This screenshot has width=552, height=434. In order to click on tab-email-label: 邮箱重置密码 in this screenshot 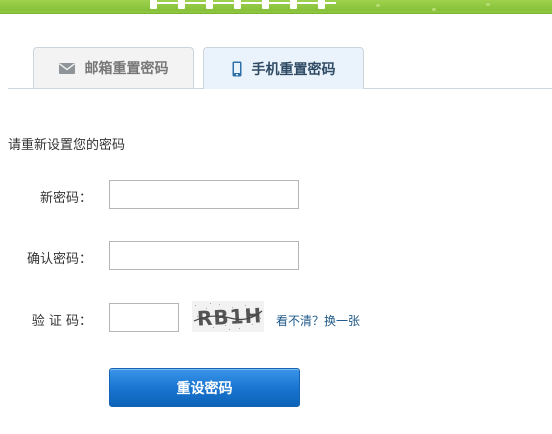, I will do `click(126, 69)`.